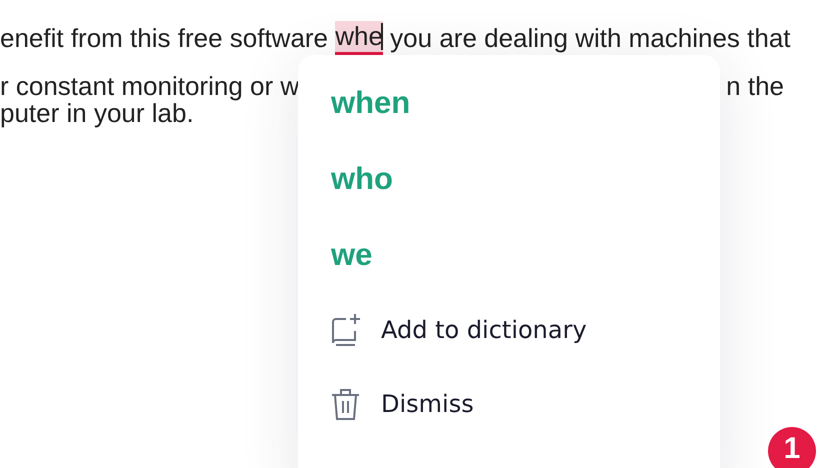  Describe the element at coordinates (345, 404) in the screenshot. I see `trash-icon` at that location.